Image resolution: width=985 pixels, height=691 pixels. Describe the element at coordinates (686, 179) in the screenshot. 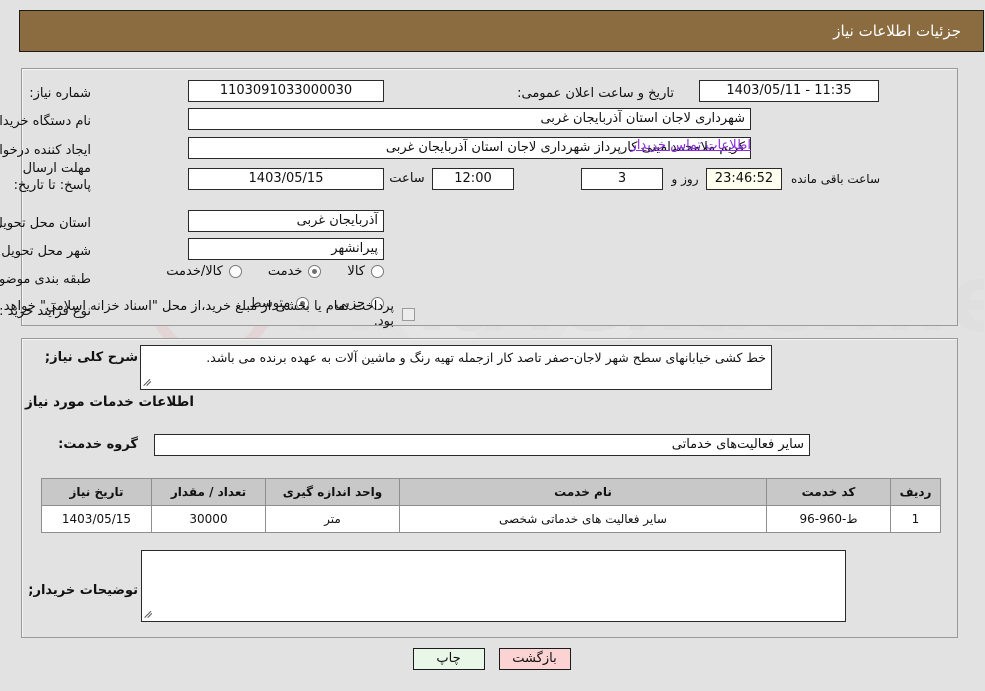

I see `day-and-label: روز و` at that location.